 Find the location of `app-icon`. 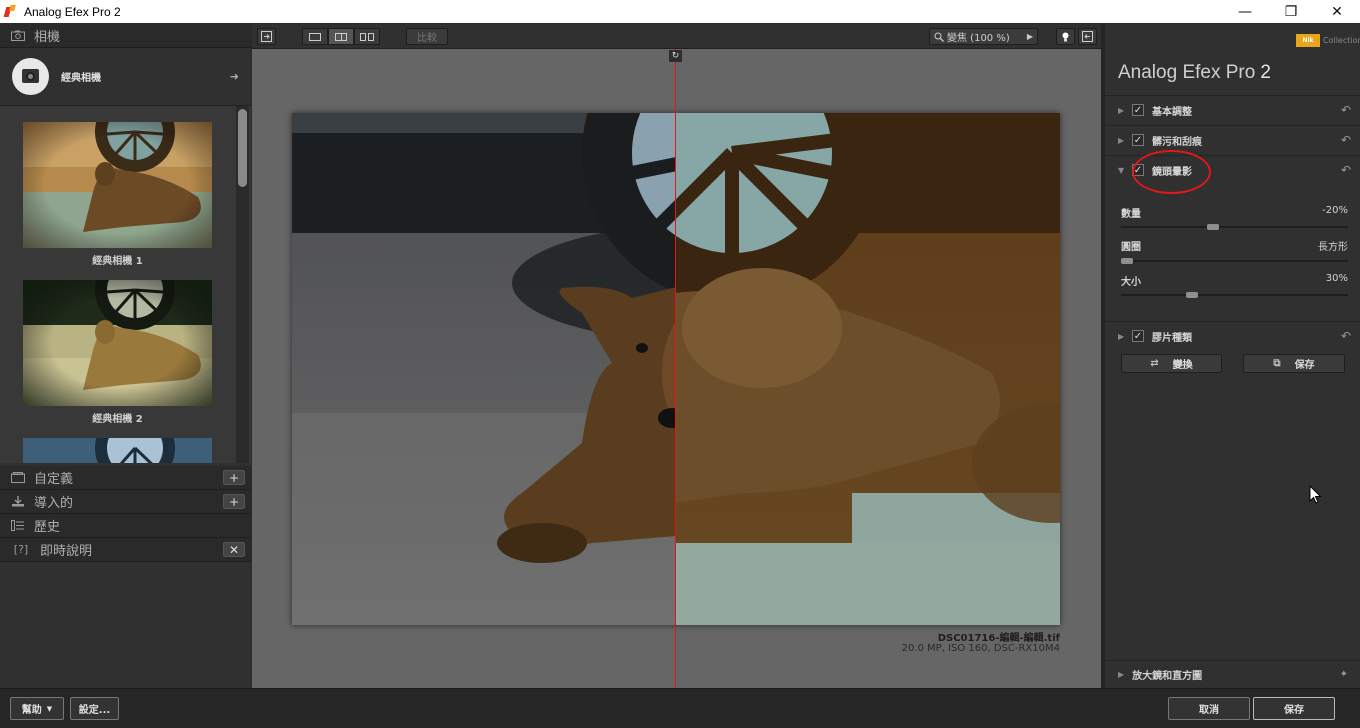

app-icon is located at coordinates (10, 11).